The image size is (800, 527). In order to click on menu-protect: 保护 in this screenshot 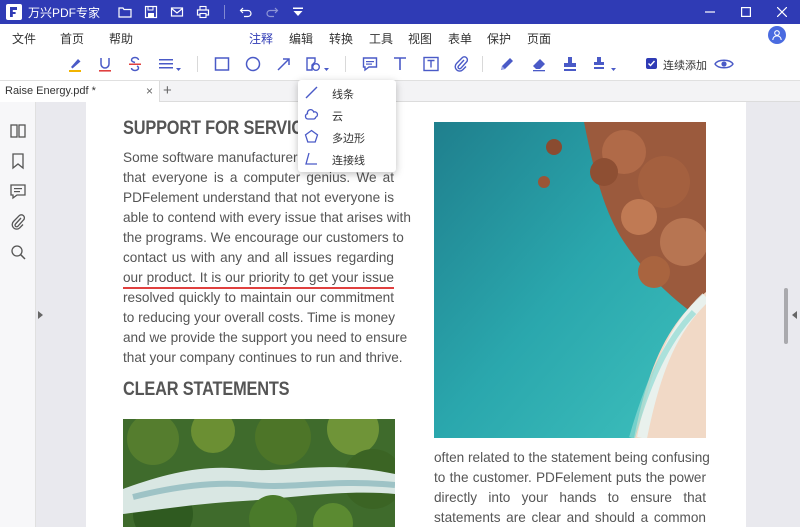, I will do `click(499, 38)`.